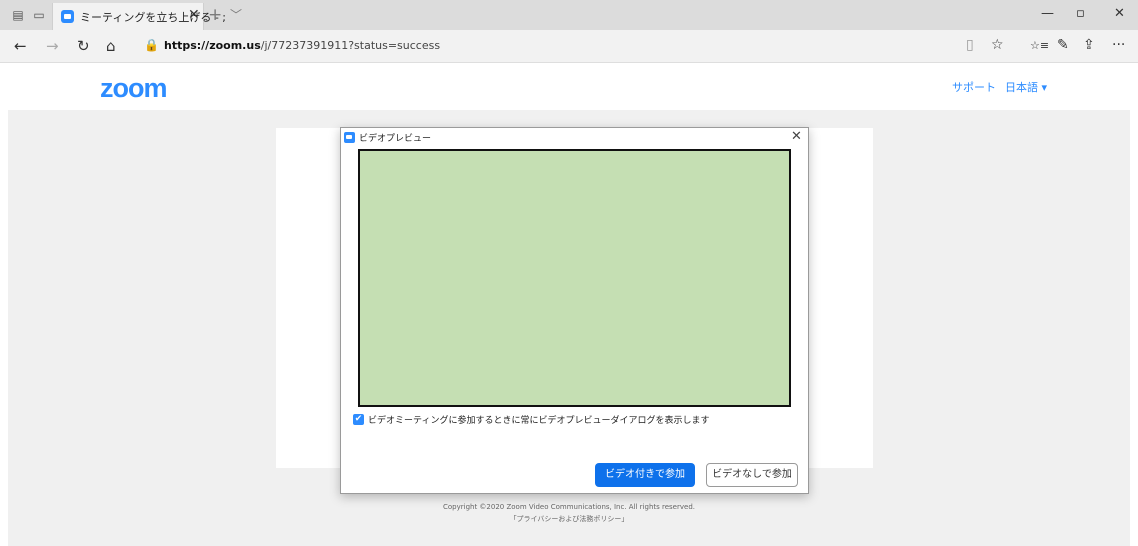 This screenshot has width=1138, height=546. I want to click on favorite-star-icon: ☆, so click(997, 45).